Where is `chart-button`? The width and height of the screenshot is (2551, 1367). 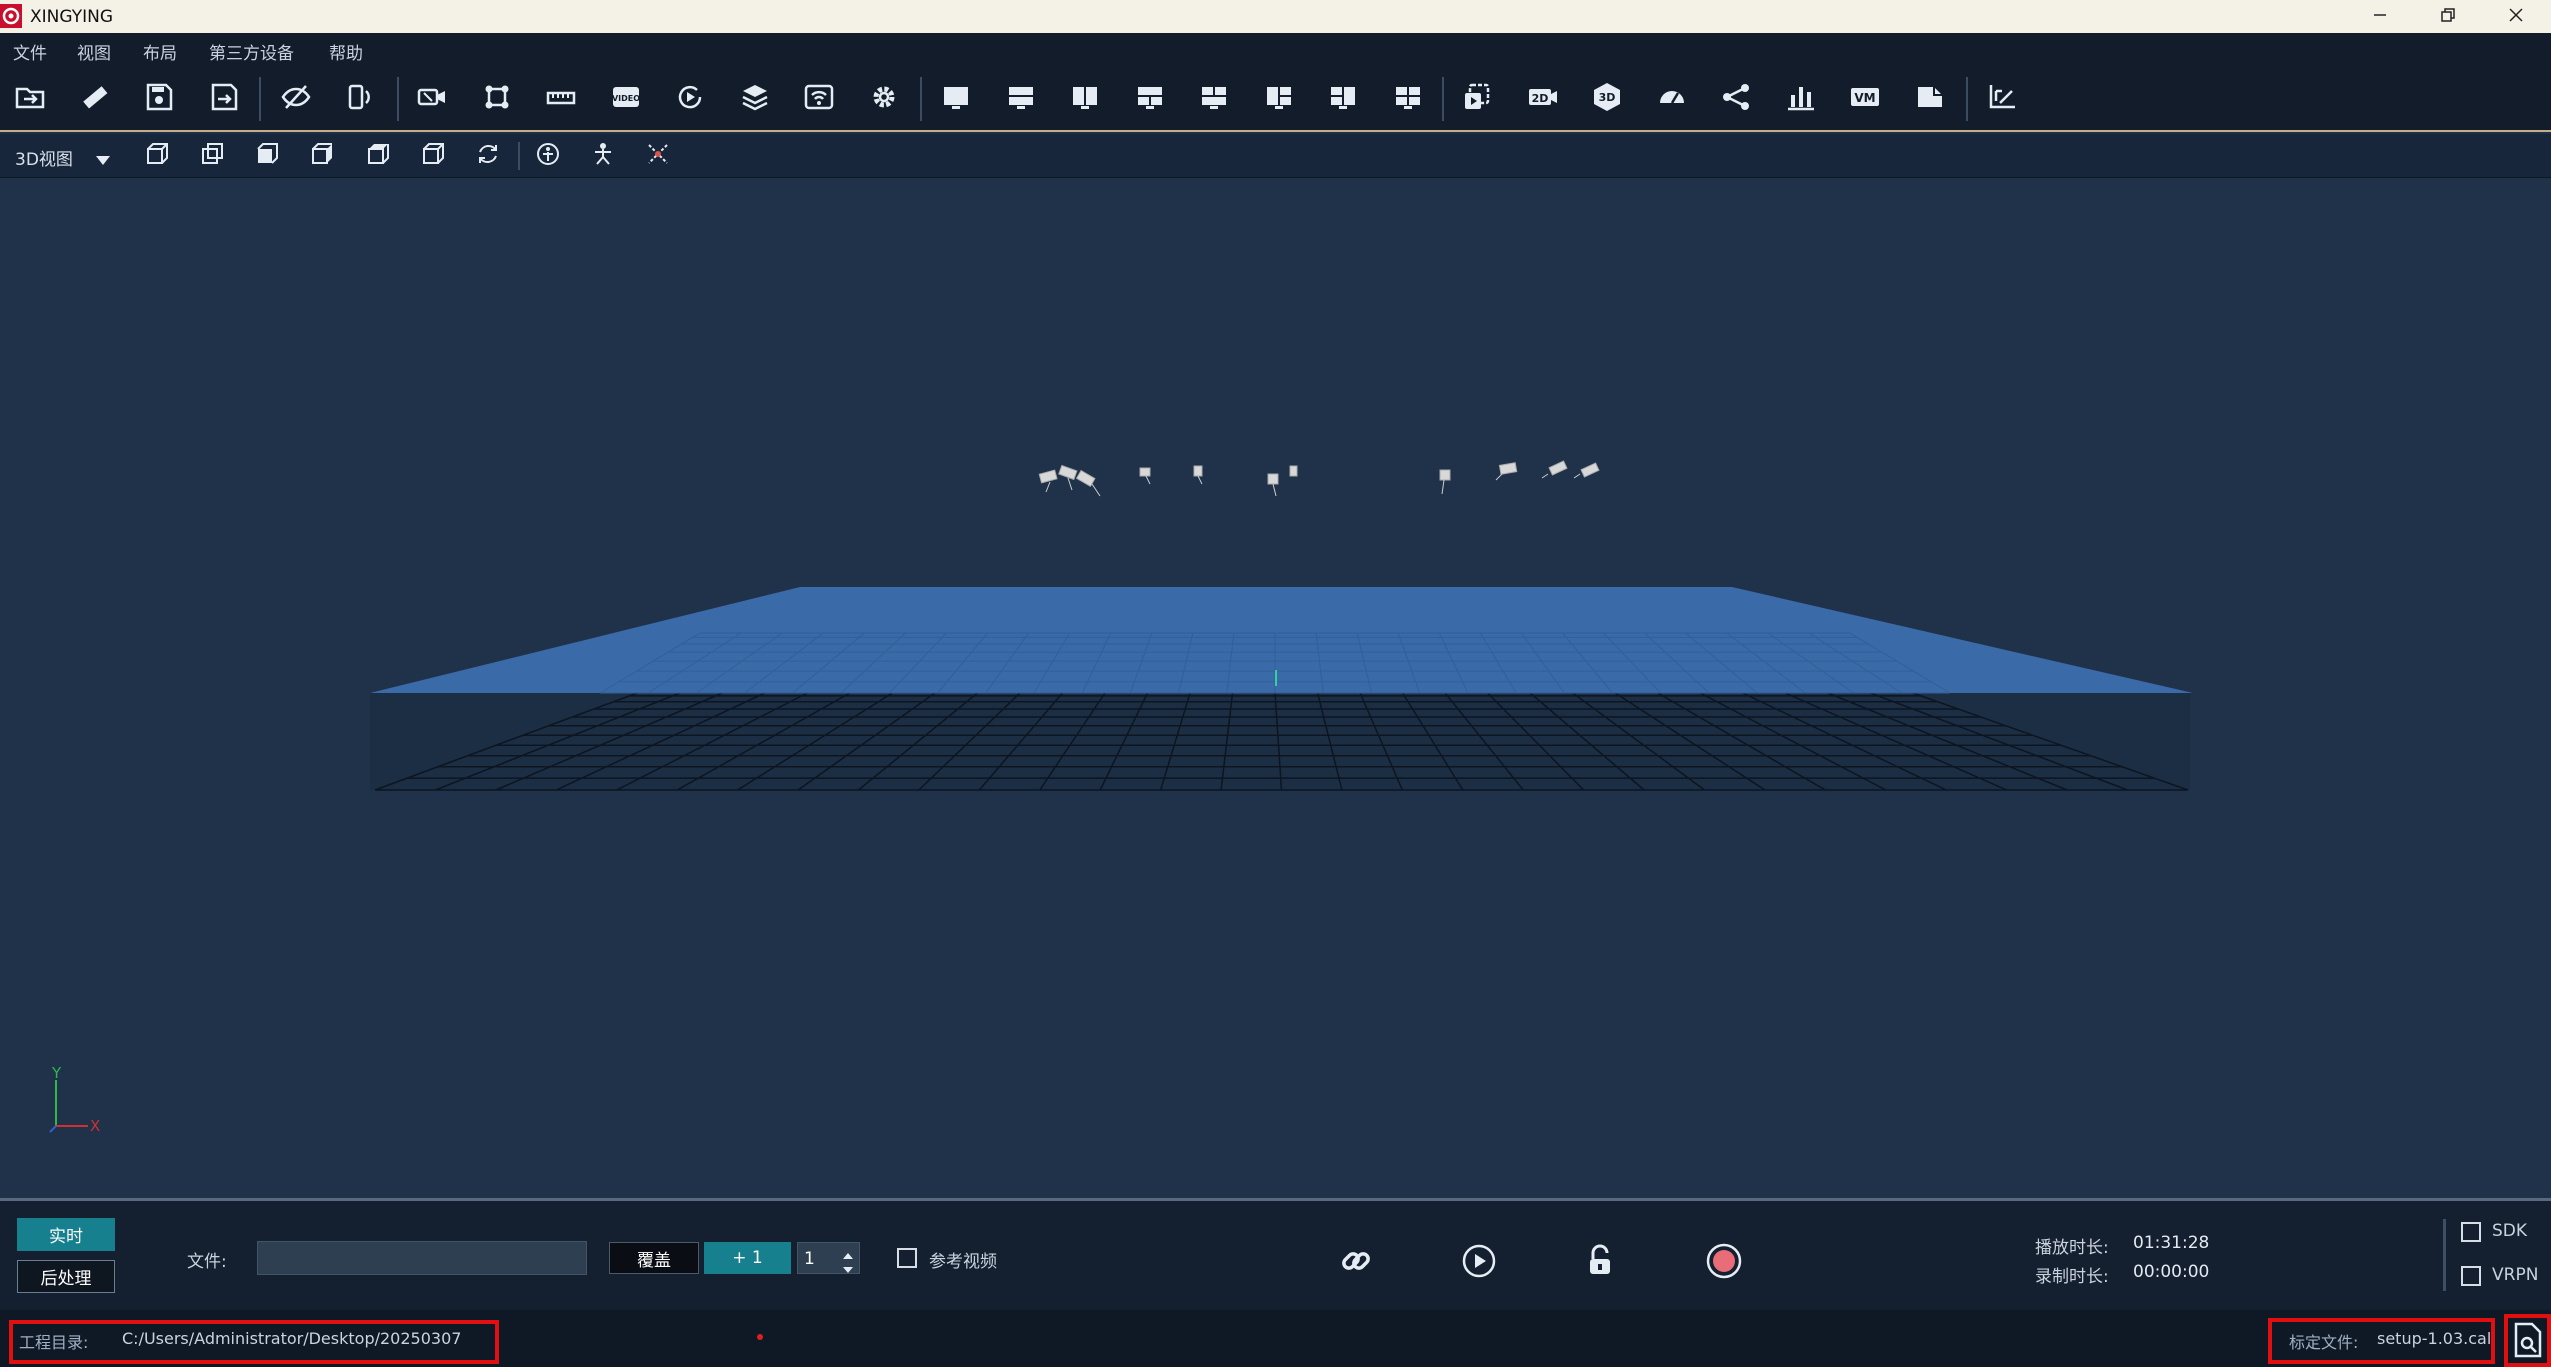
chart-button is located at coordinates (1801, 99).